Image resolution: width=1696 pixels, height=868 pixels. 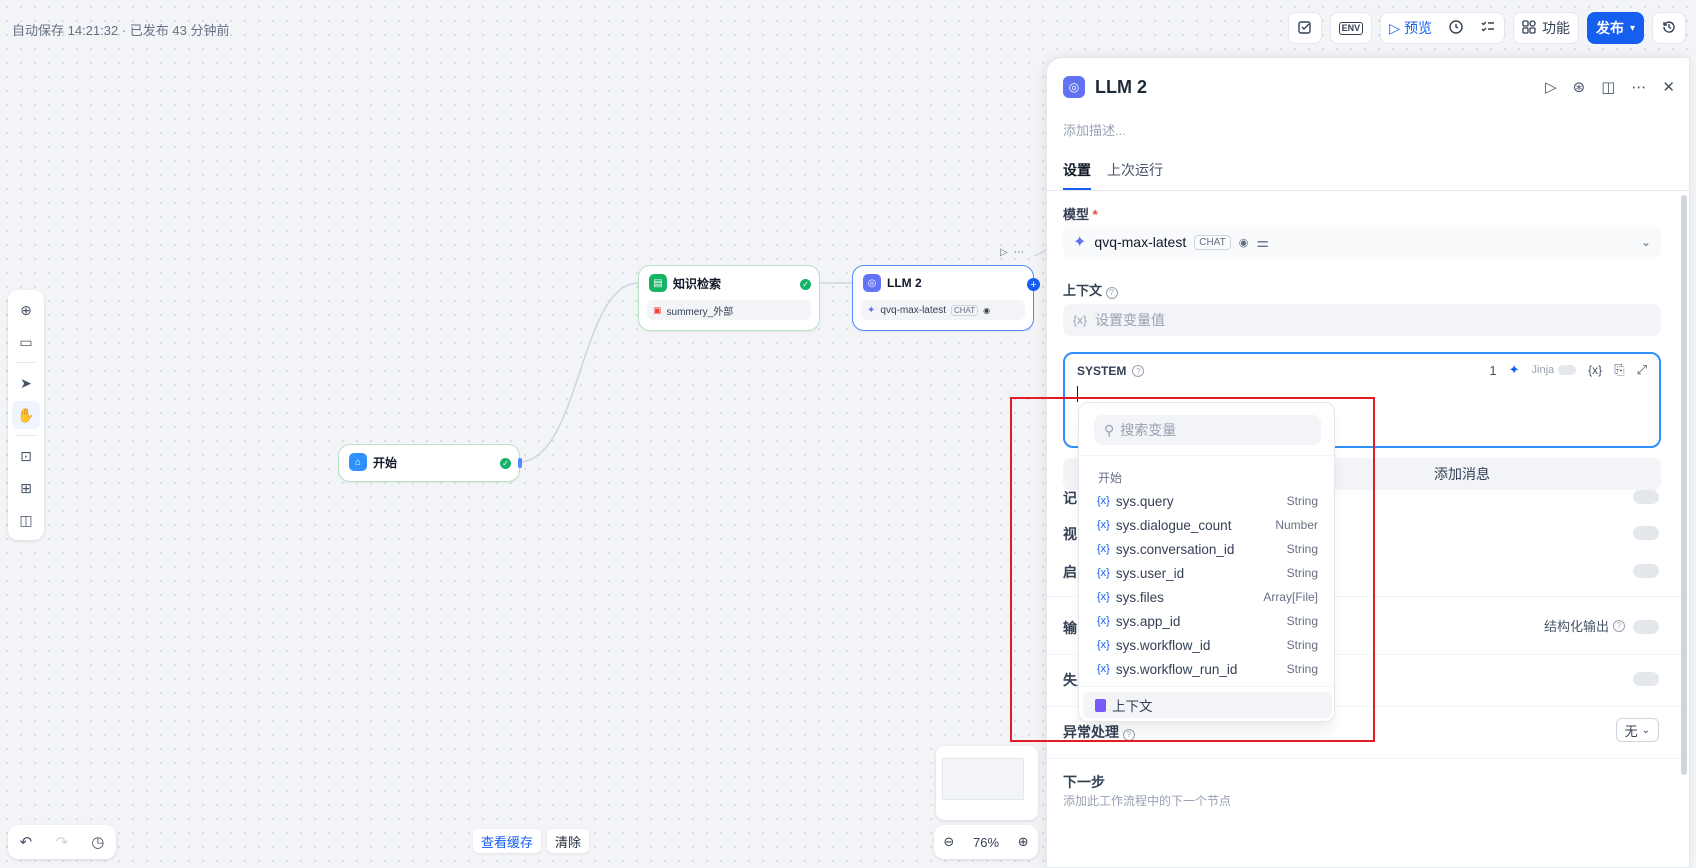 I want to click on vision-toggle, so click(x=1646, y=533).